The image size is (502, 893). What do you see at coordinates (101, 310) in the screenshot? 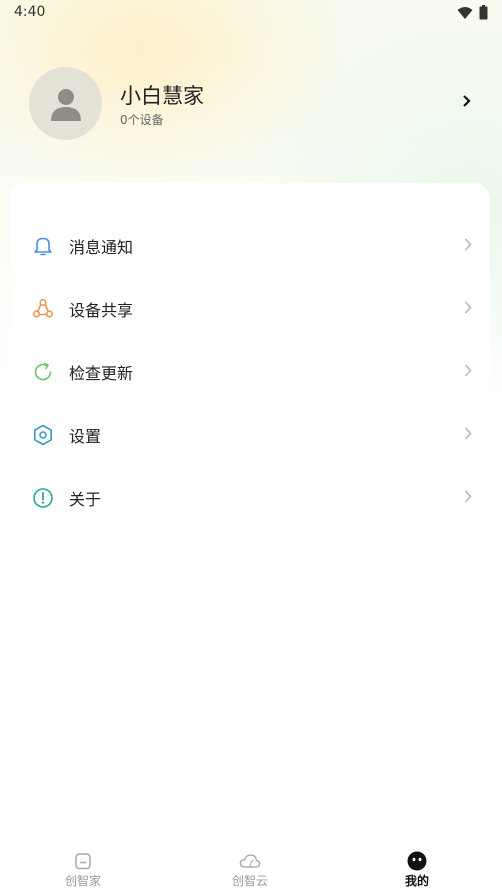
I see `menu-label: 设备共享` at bounding box center [101, 310].